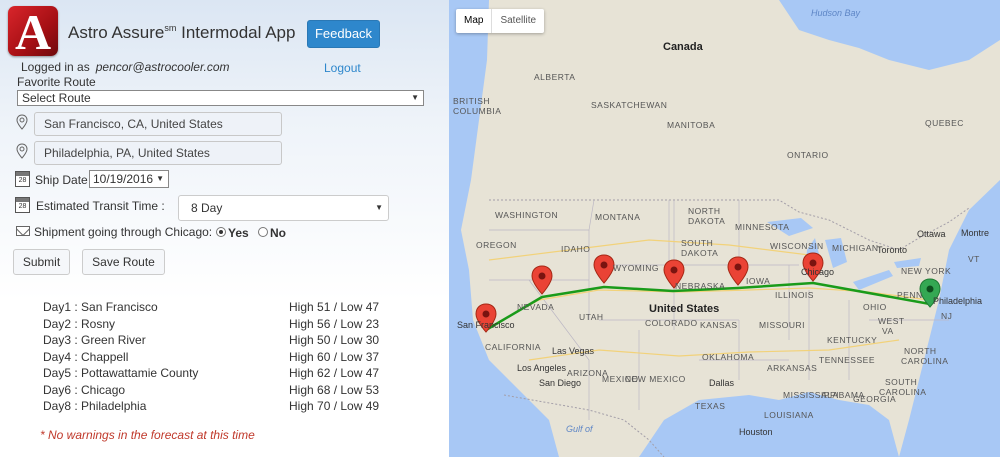  Describe the element at coordinates (875, 307) in the screenshot. I see `map-label: OHIO` at that location.